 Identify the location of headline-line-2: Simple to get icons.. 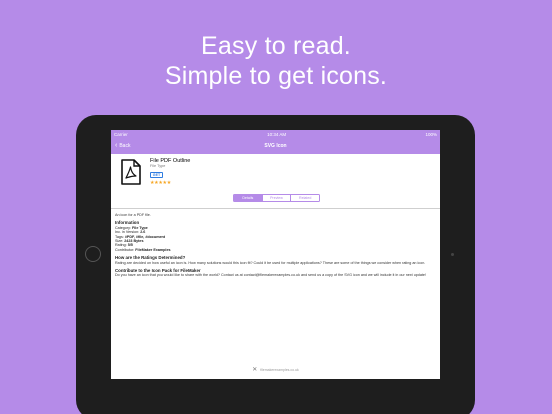
(276, 76).